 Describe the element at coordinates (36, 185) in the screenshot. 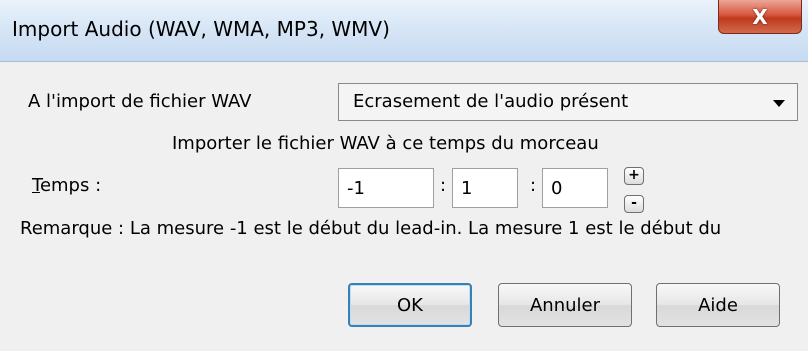

I see `time-label-accelerator: T` at that location.